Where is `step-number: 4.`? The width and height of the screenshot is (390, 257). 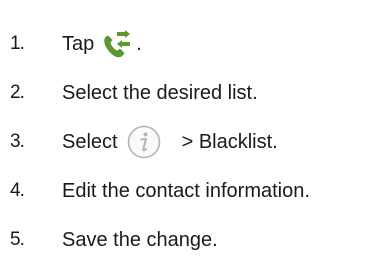 step-number: 4. is located at coordinates (17, 190).